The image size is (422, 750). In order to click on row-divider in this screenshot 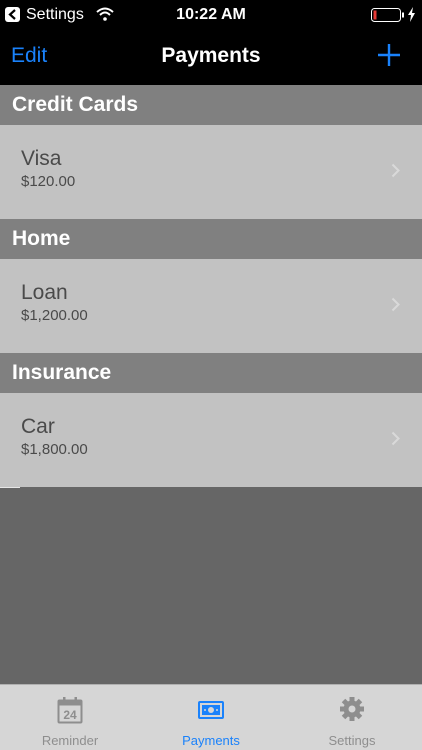, I will do `click(10, 487)`.